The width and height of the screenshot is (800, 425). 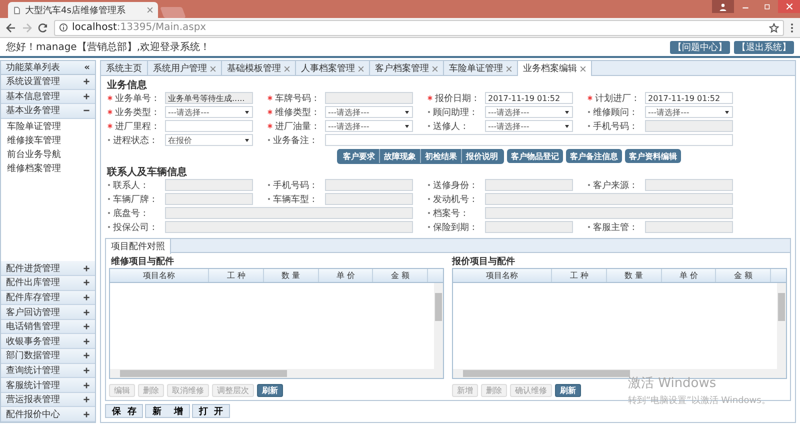 What do you see at coordinates (700, 47) in the screenshot?
I see `header-button: 【问题中心】` at bounding box center [700, 47].